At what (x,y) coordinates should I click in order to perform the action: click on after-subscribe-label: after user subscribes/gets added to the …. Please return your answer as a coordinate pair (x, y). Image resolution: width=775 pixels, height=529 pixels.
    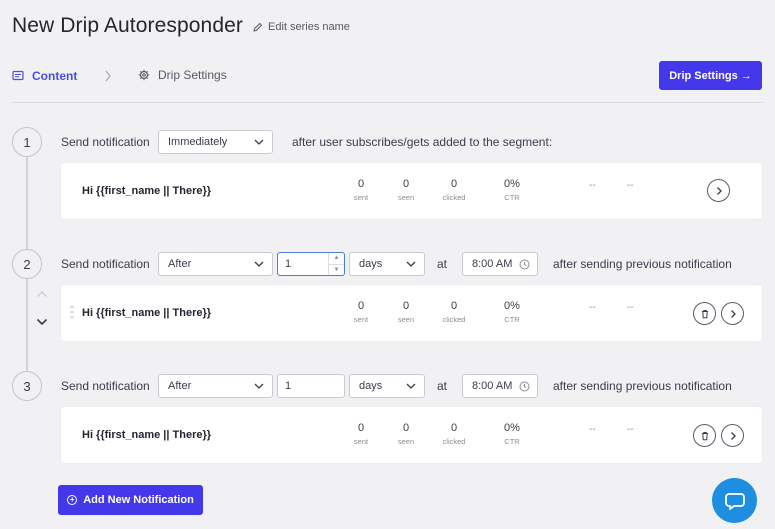
    Looking at the image, I should click on (422, 142).